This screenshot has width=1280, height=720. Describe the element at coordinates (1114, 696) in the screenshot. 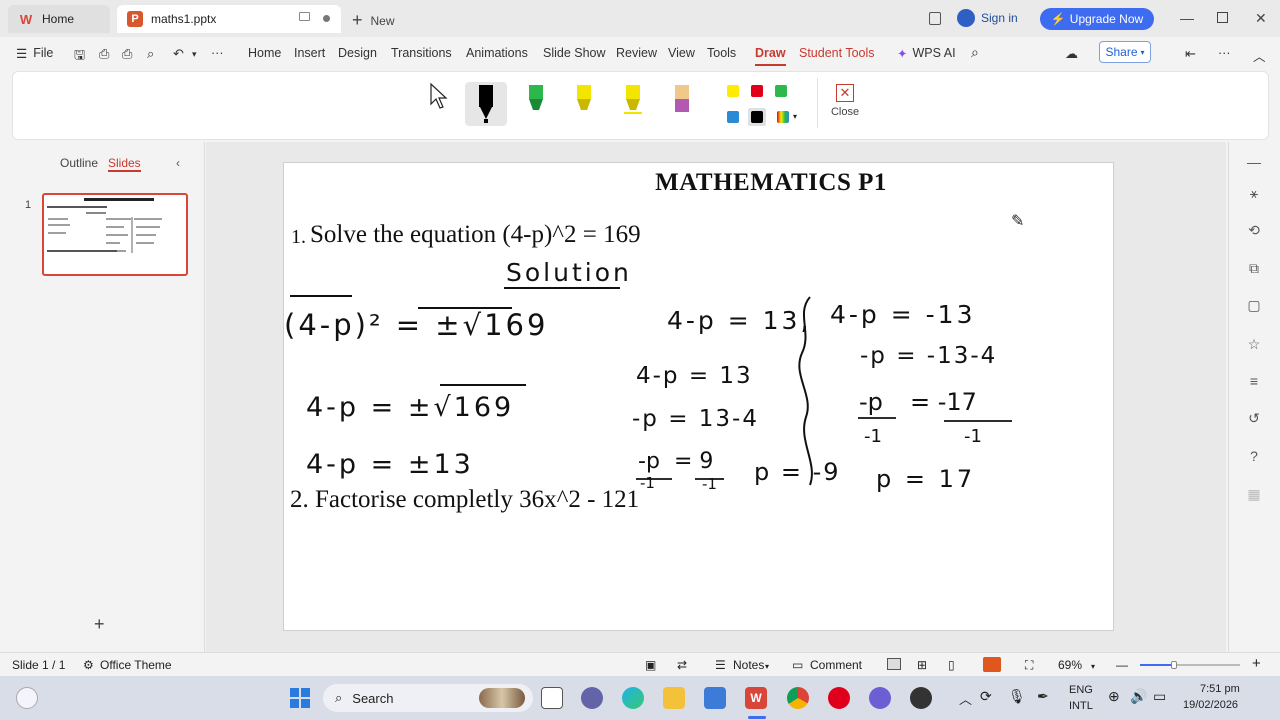

I see `network-icon: ⊕` at that location.